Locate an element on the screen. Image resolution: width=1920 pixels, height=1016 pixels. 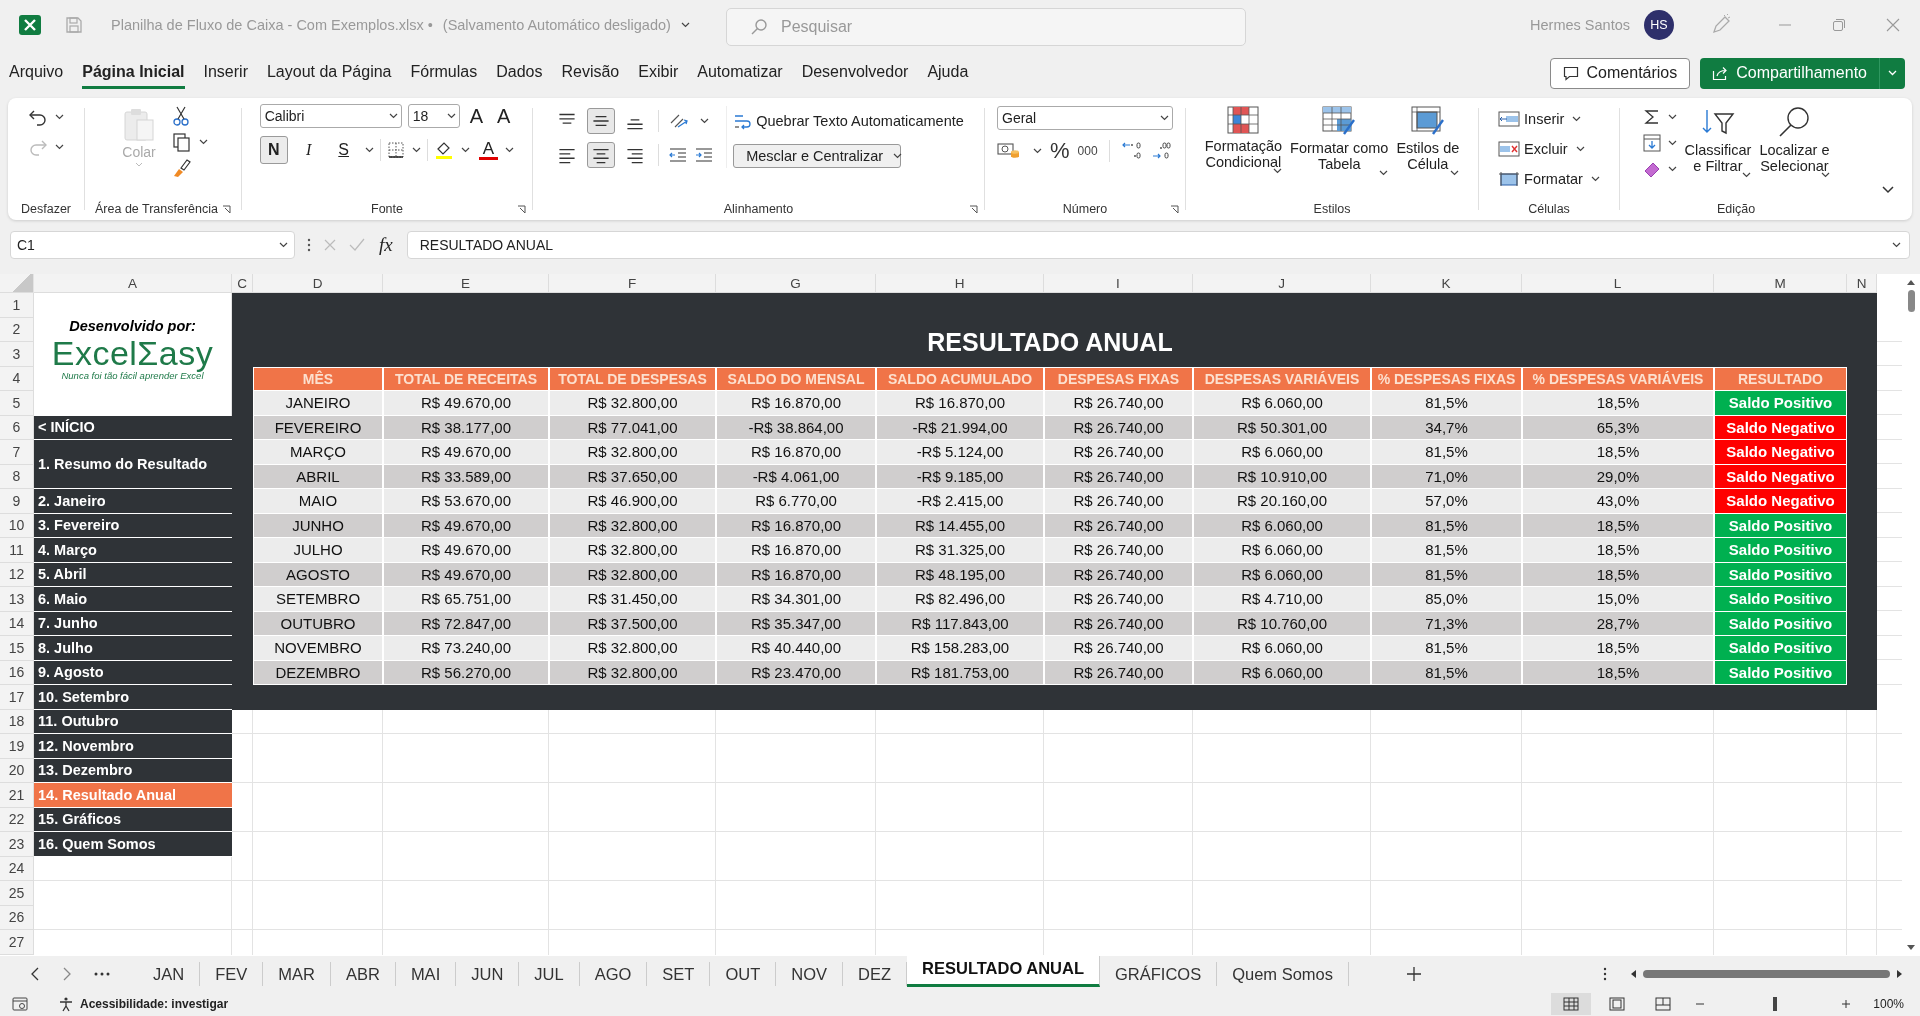
zoom-slider-thumb is located at coordinates (1775, 1004).